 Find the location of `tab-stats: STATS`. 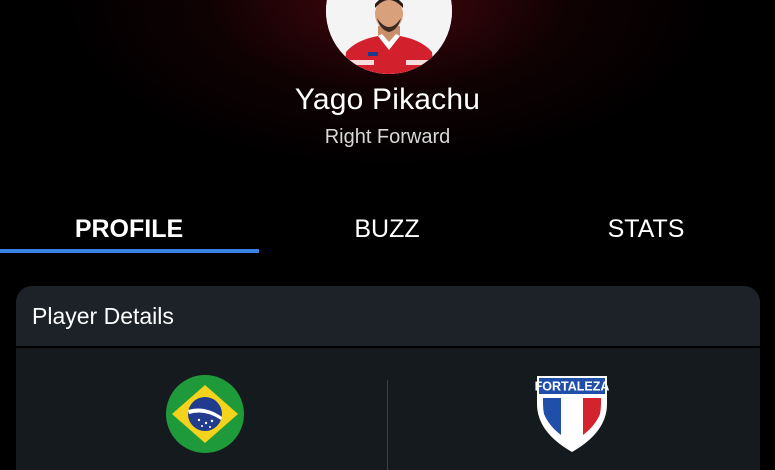

tab-stats: STATS is located at coordinates (646, 227).